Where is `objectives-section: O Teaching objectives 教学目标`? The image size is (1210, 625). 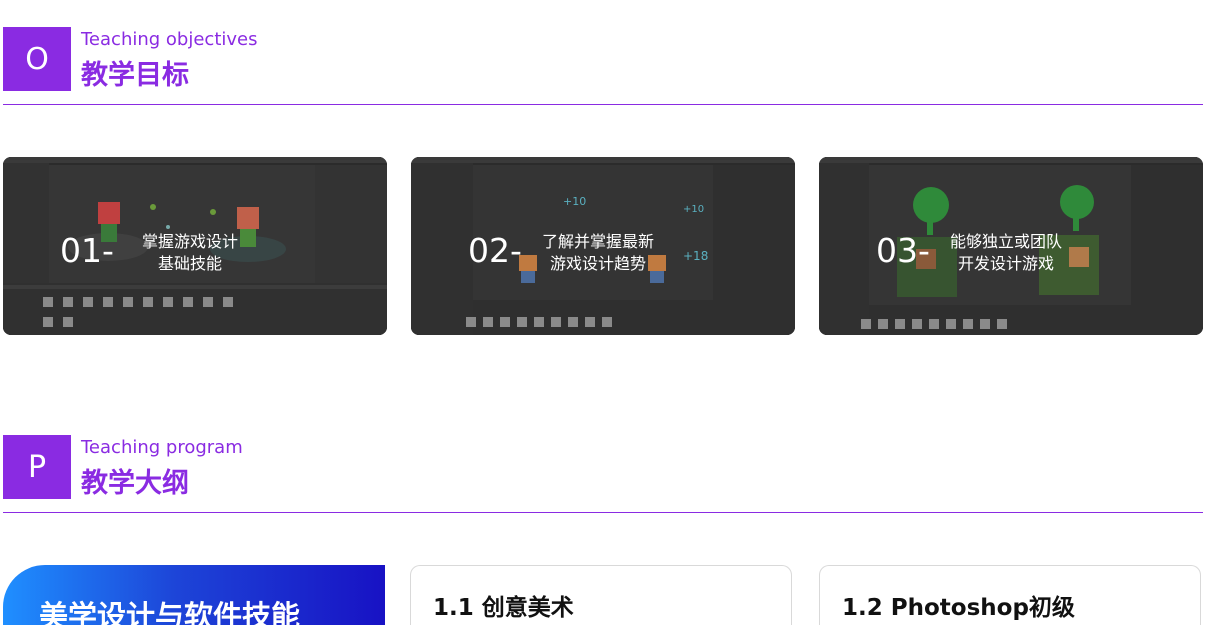
objectives-section: O Teaching objectives 教学目标 is located at coordinates (603, 67).